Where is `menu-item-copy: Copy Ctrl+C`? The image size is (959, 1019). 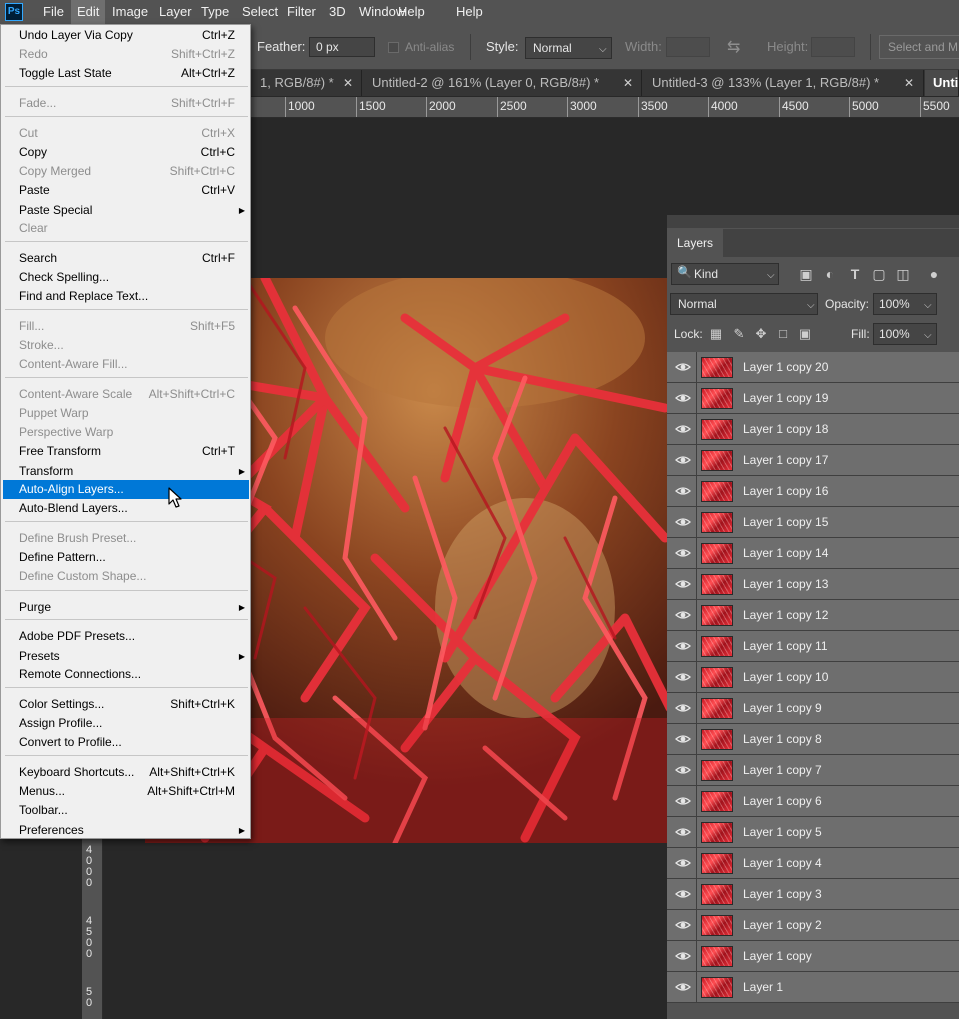 menu-item-copy: Copy Ctrl+C is located at coordinates (126, 152).